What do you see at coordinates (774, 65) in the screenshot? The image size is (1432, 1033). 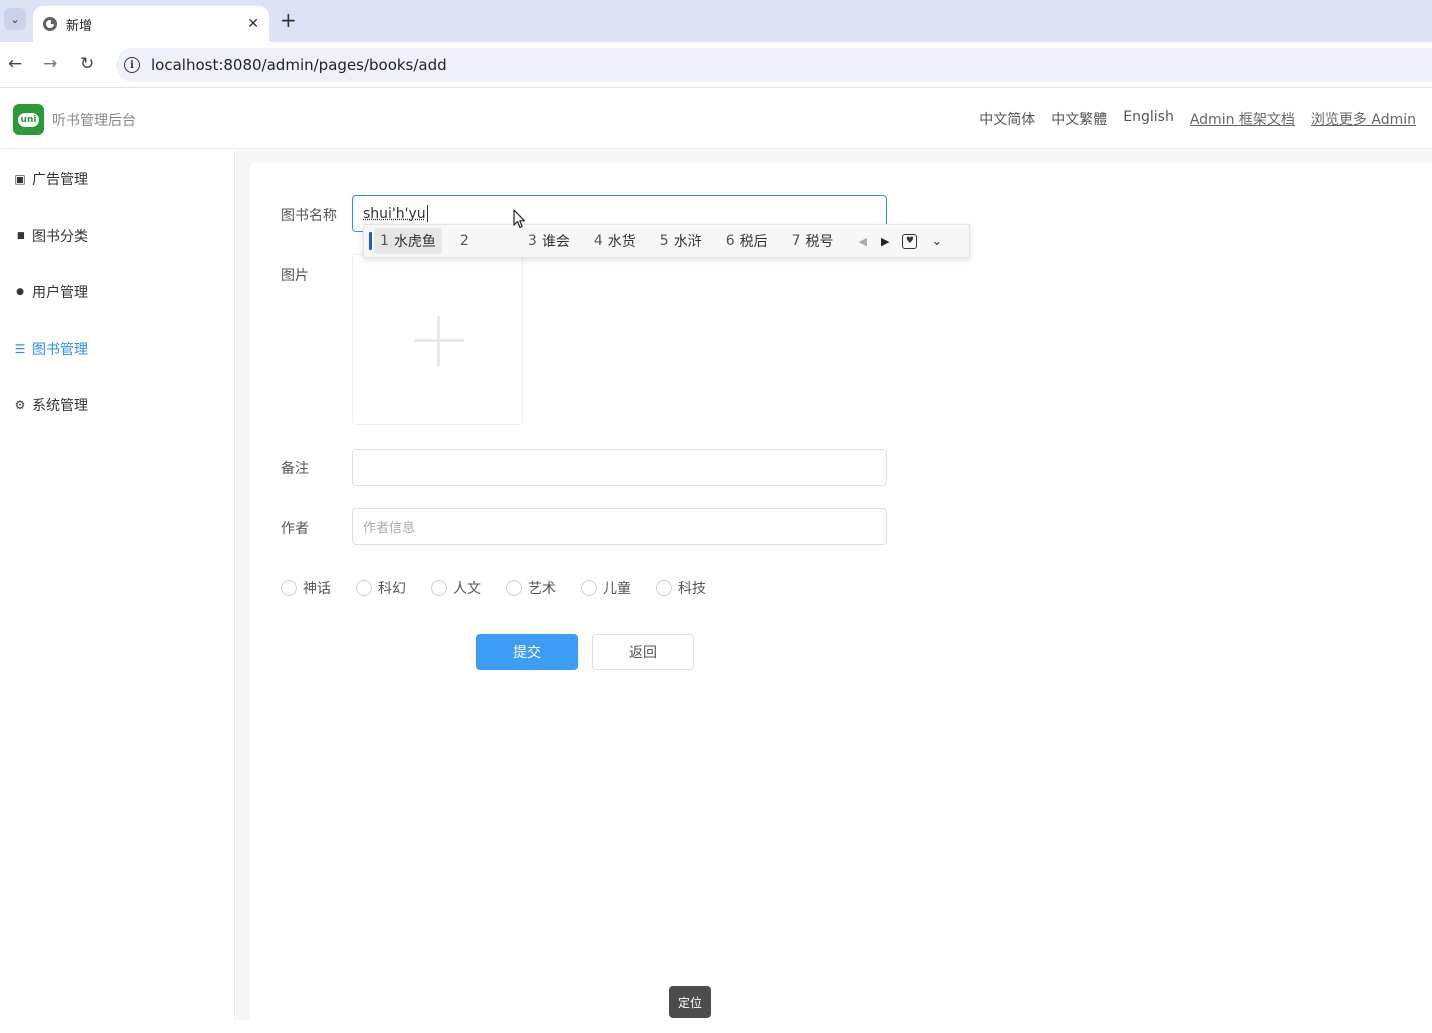 I see `address-bar: i localhost:8080/admin/pages/books/add` at bounding box center [774, 65].